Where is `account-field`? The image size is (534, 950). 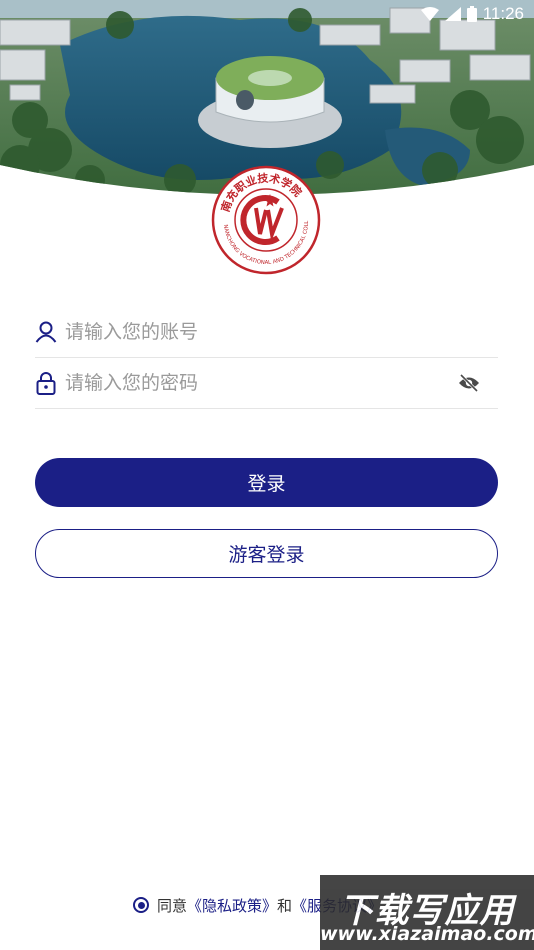
account-field is located at coordinates (266, 332).